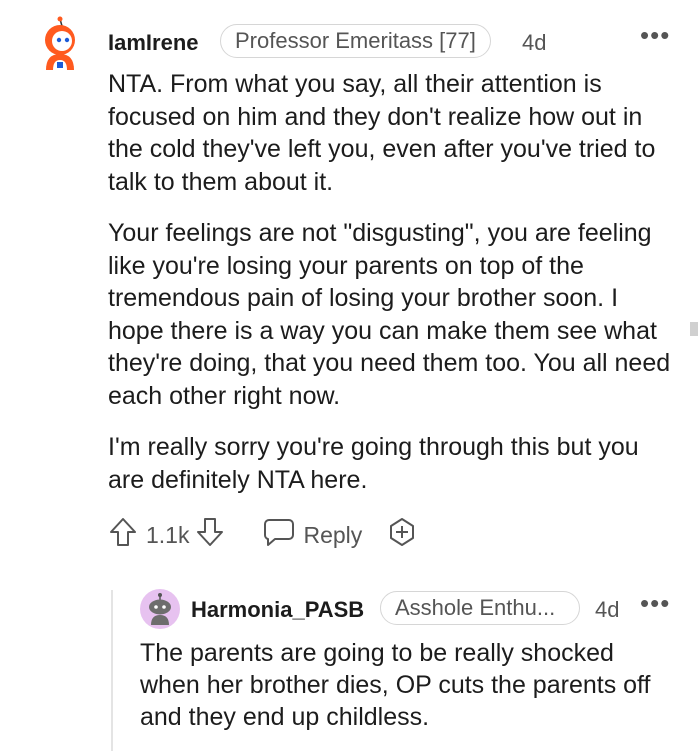 The width and height of the screenshot is (700, 751). What do you see at coordinates (60, 44) in the screenshot?
I see `avatar` at bounding box center [60, 44].